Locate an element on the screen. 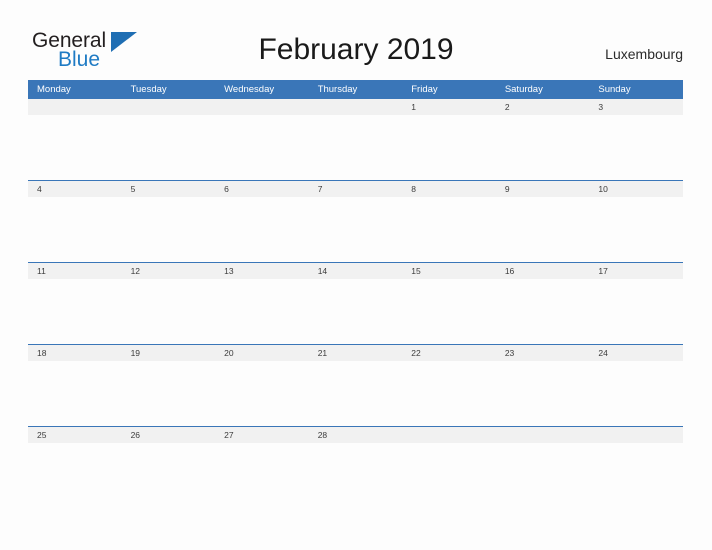  day-number: 7 is located at coordinates (355, 189).